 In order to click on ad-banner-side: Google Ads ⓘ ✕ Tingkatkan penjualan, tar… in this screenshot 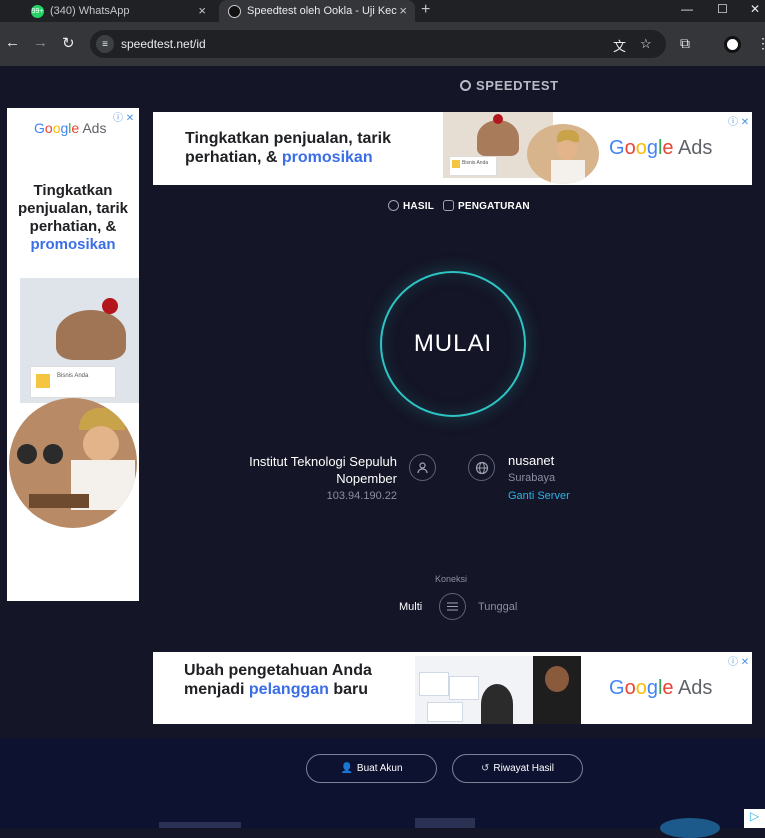, I will do `click(73, 354)`.